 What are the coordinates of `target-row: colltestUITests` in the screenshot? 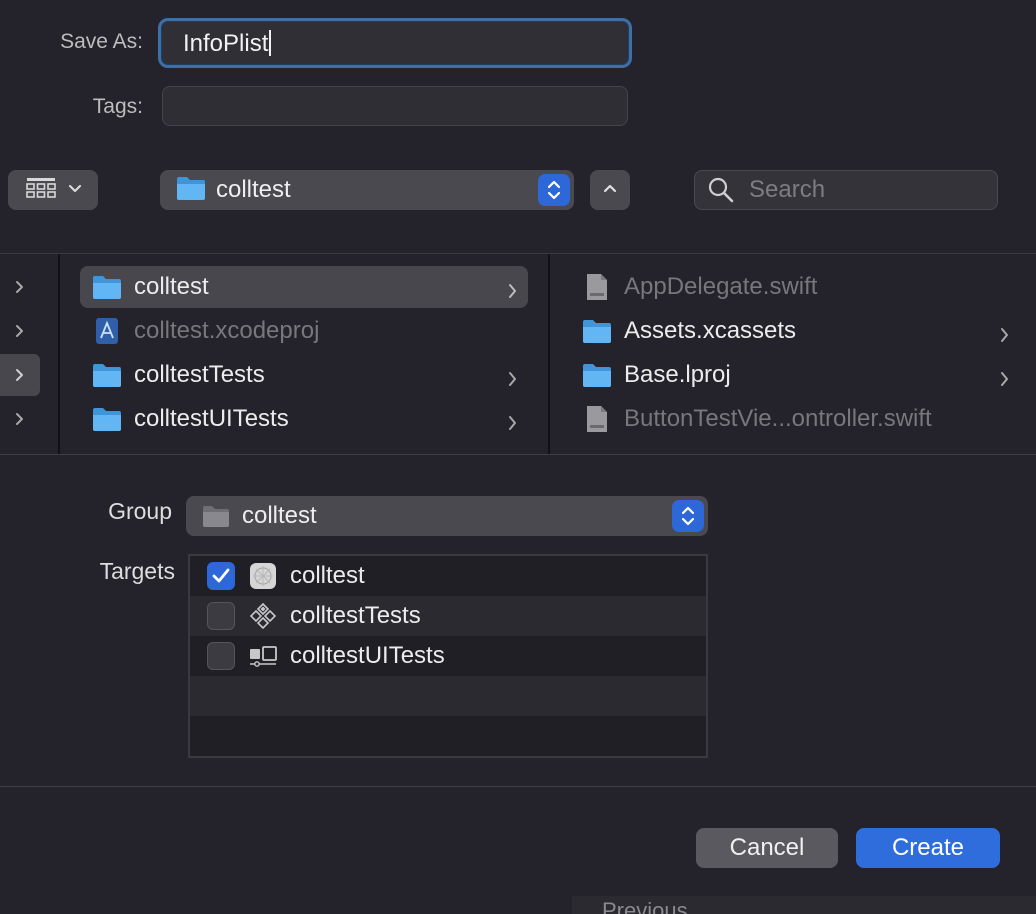 It's located at (448, 656).